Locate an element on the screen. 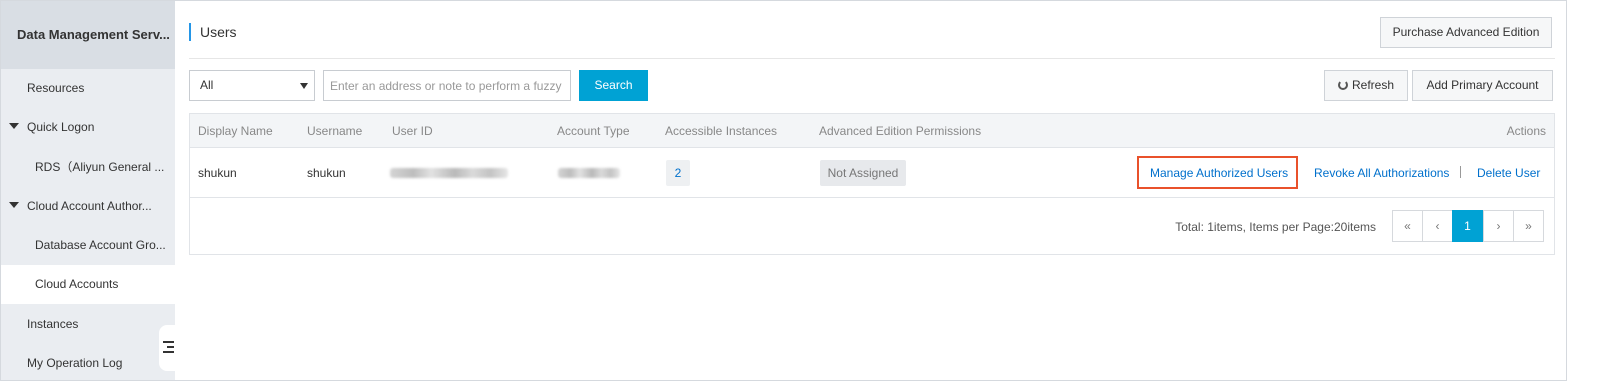 This screenshot has width=1597, height=388. column-header-accessible-instances: Accessible Instances is located at coordinates (721, 131).